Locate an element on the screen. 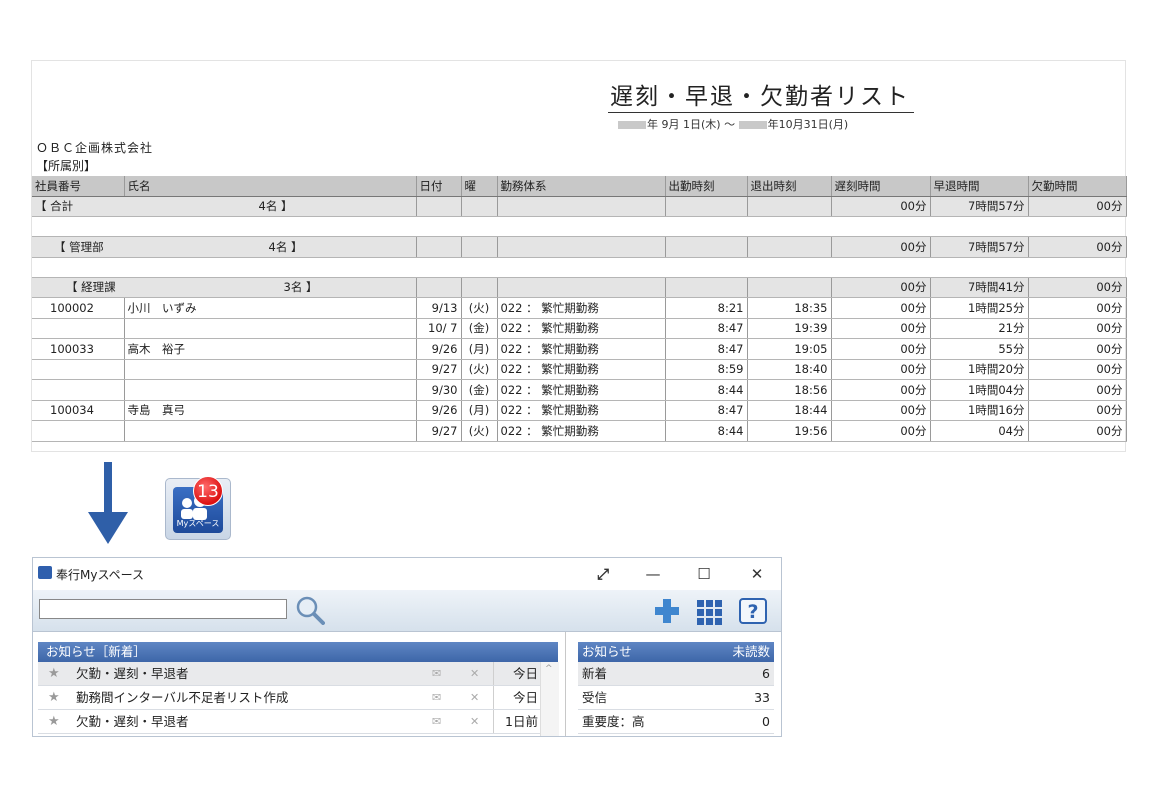 This screenshot has height=796, width=1156. section-row: 【 経理課 3名 】 00分 7時間41分 00分 is located at coordinates (579, 287).